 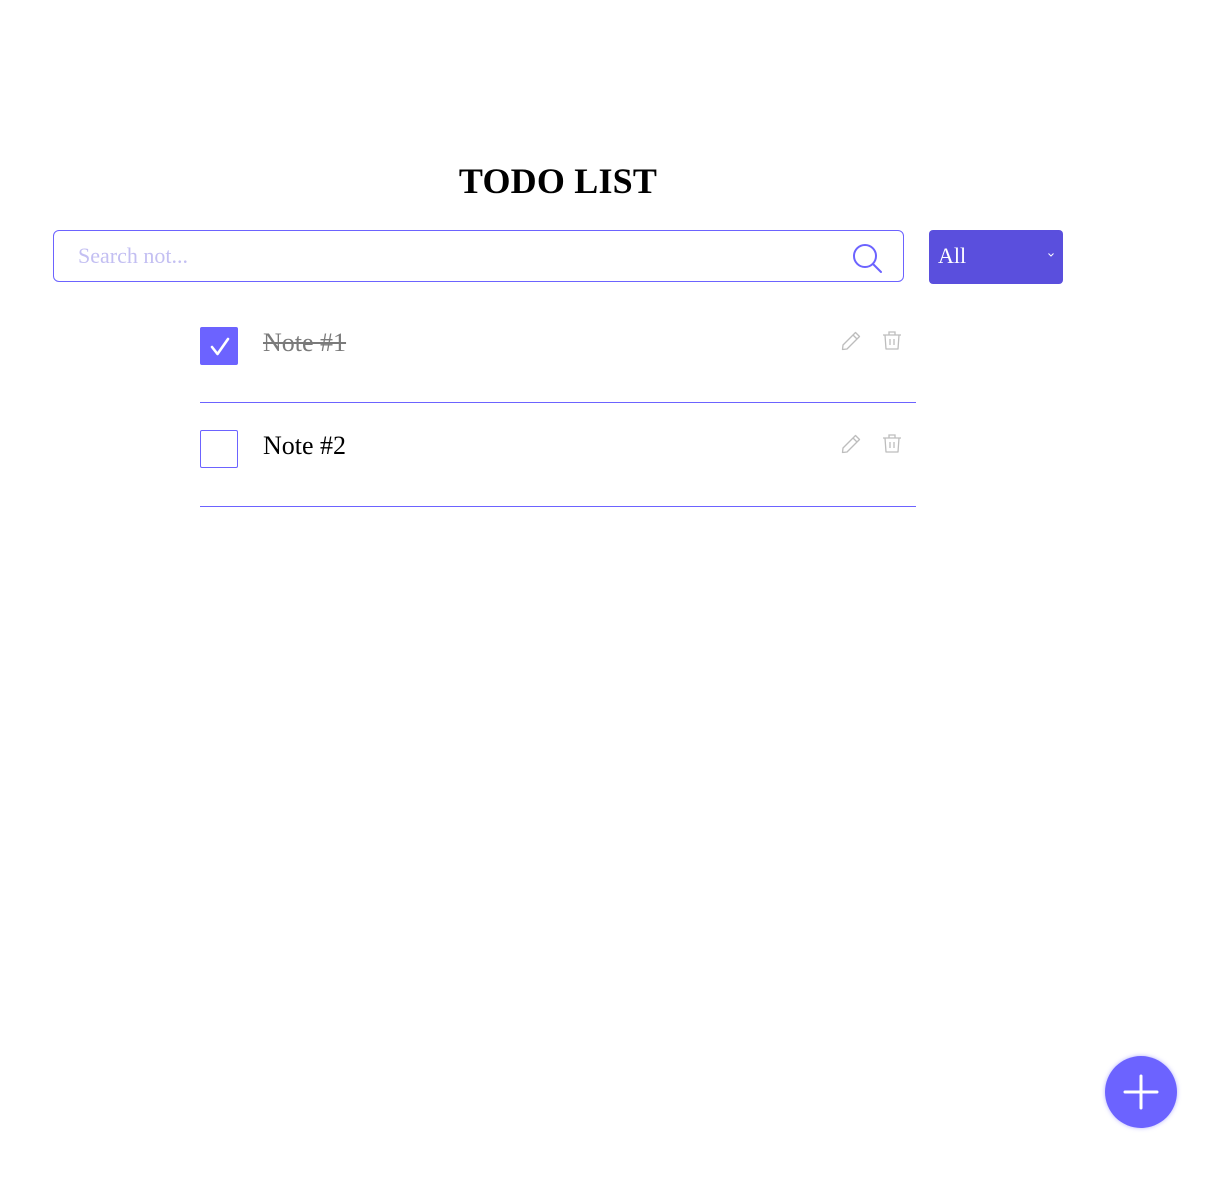 What do you see at coordinates (952, 255) in the screenshot?
I see `filter-selected-value: All` at bounding box center [952, 255].